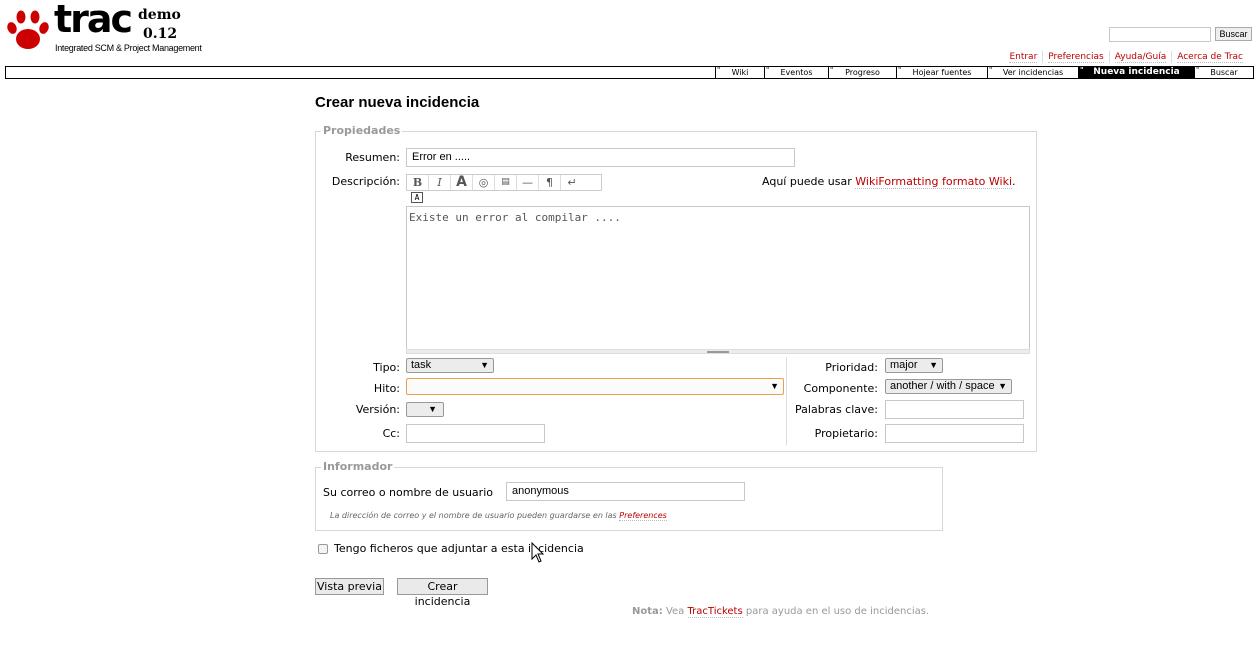  What do you see at coordinates (1136, 72) in the screenshot?
I see `nav-new-ticket: " Nueva incidencia` at bounding box center [1136, 72].